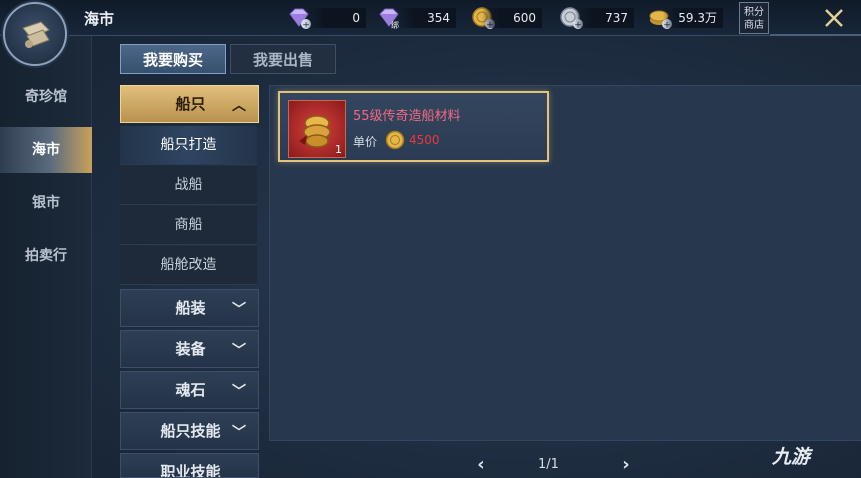 The height and width of the screenshot is (478, 861). I want to click on sidebar-item-treasure-hall: 奇珍馆, so click(46, 97).